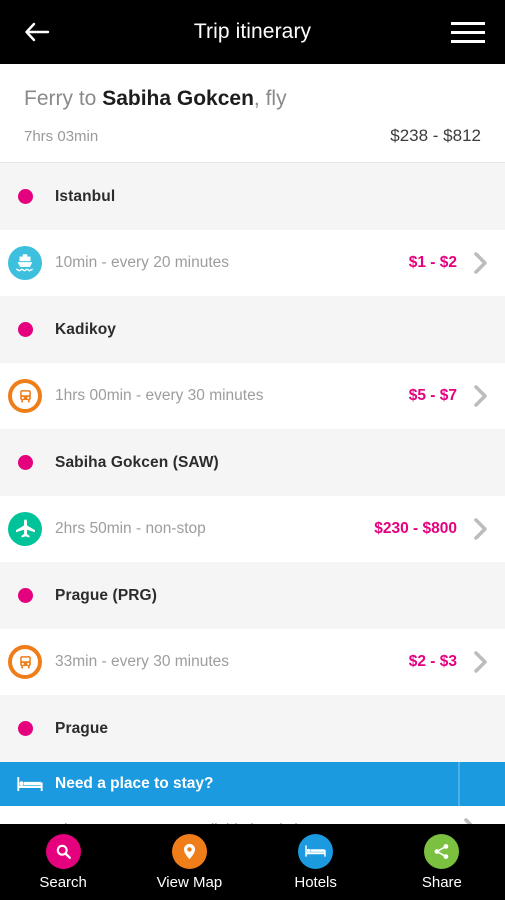  I want to click on itinerary-leg-row: 10min - every 20 minutes $1 - $2, so click(252, 263).